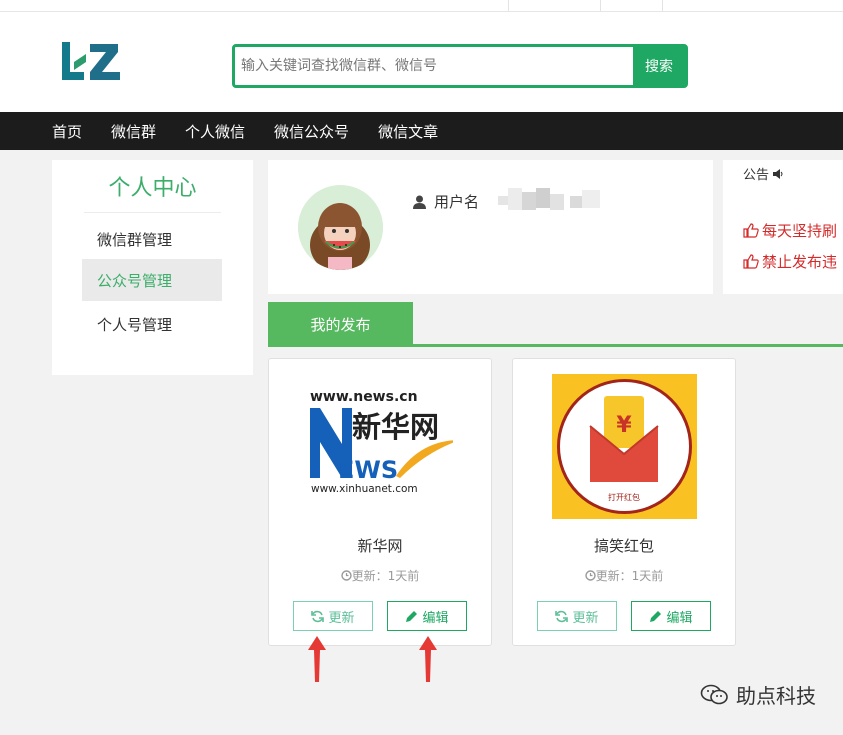 The width and height of the screenshot is (843, 735). I want to click on profile-panel: 用户名, so click(490, 227).